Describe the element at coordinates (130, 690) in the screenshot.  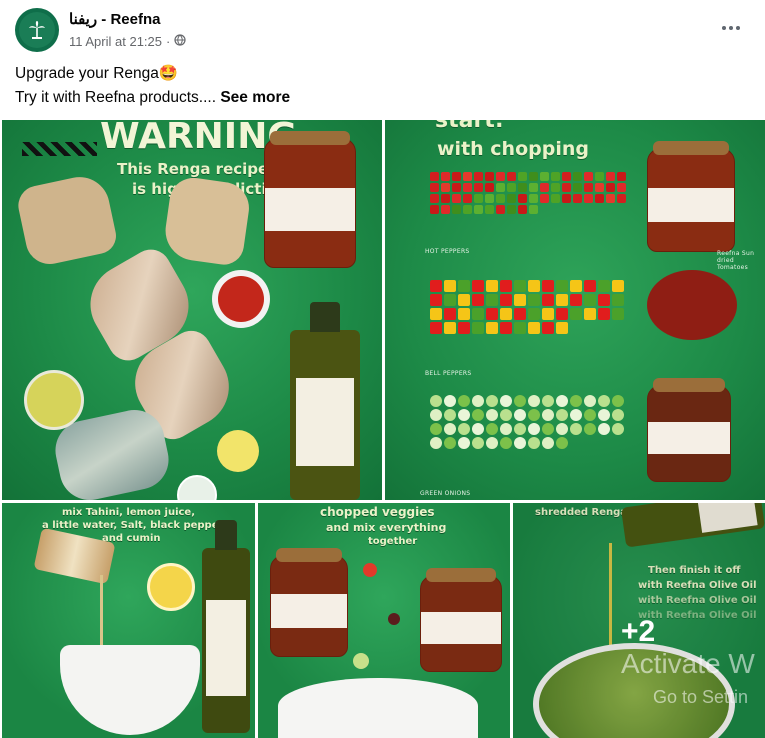
I see `mixing-bowl` at that location.